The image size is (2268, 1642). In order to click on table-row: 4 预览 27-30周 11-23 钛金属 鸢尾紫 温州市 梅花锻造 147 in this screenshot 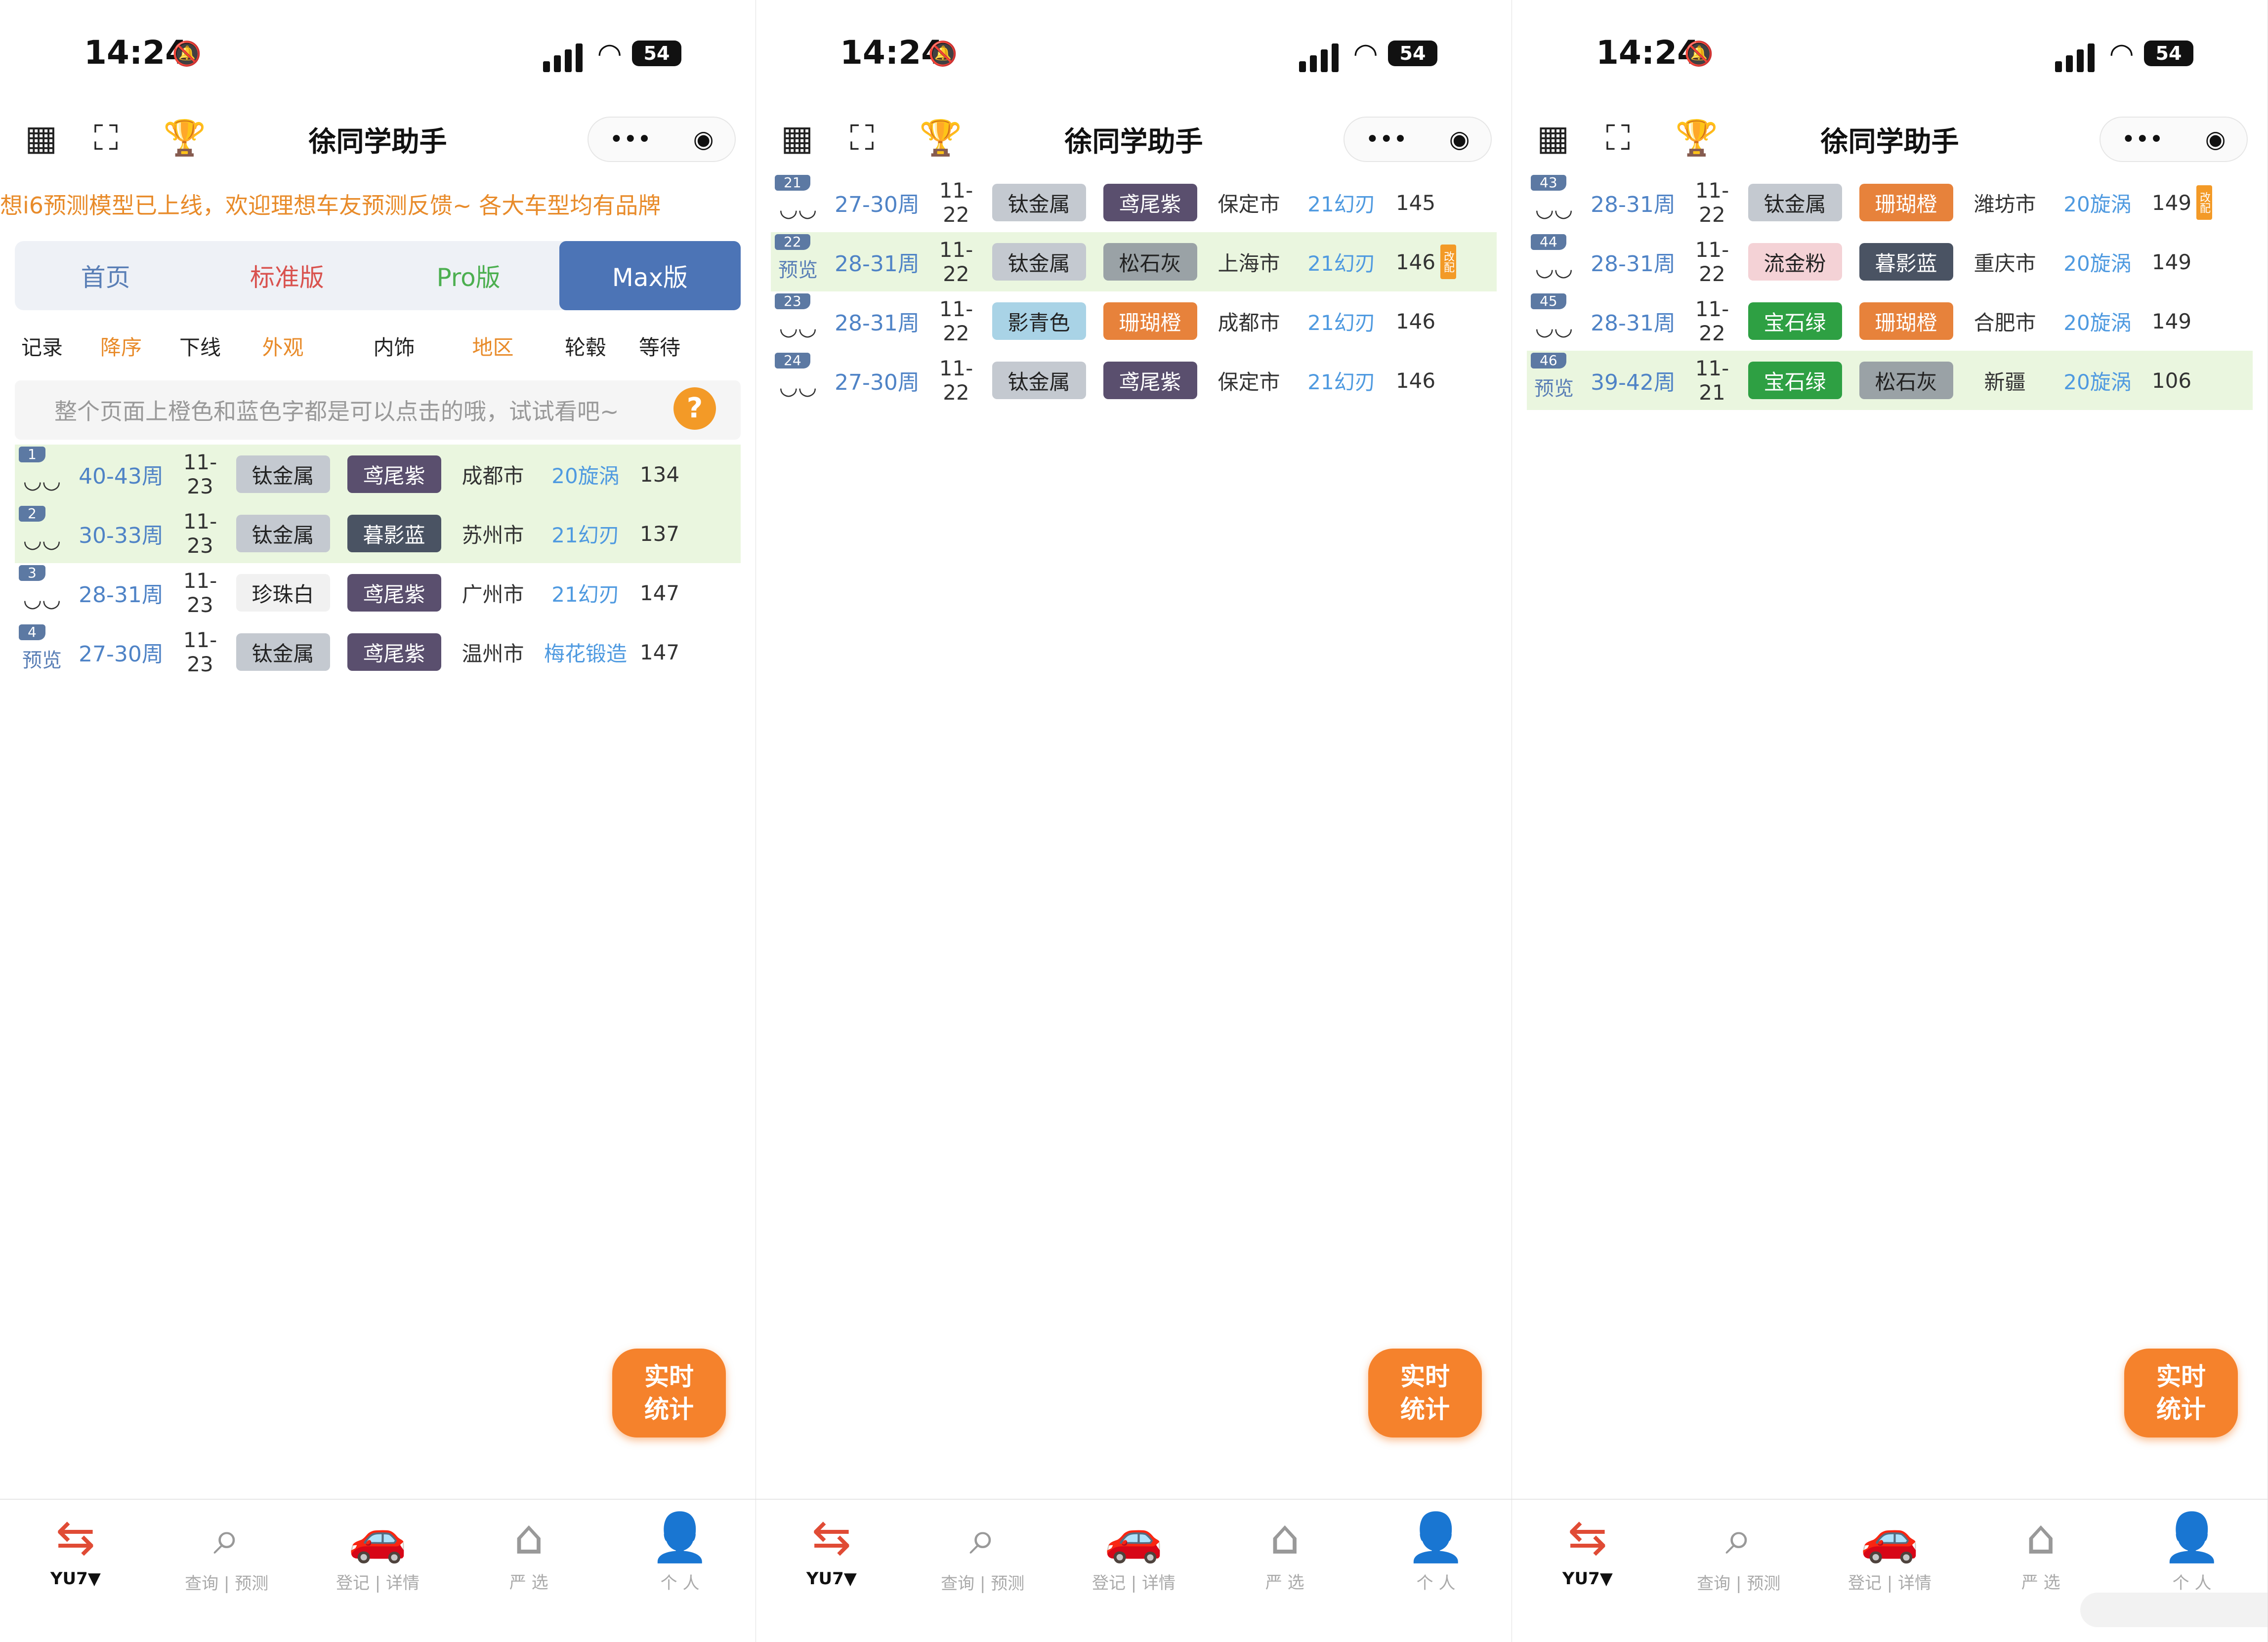, I will do `click(378, 652)`.